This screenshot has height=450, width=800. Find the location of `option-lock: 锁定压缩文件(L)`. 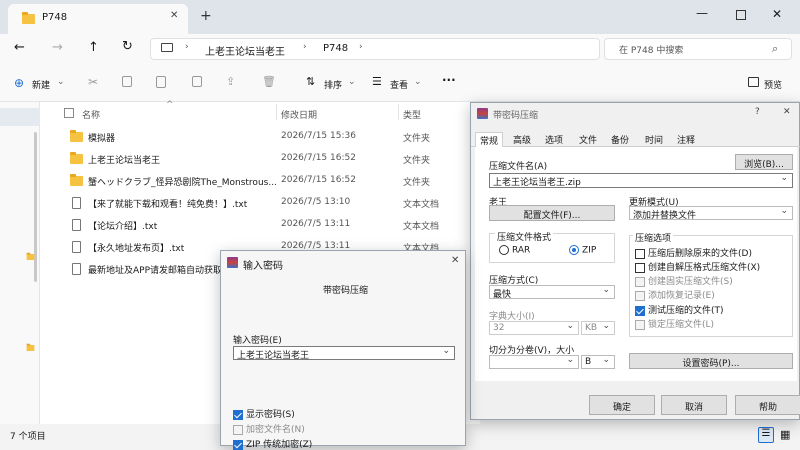

option-lock: 锁定压缩文件(L) is located at coordinates (674, 323).